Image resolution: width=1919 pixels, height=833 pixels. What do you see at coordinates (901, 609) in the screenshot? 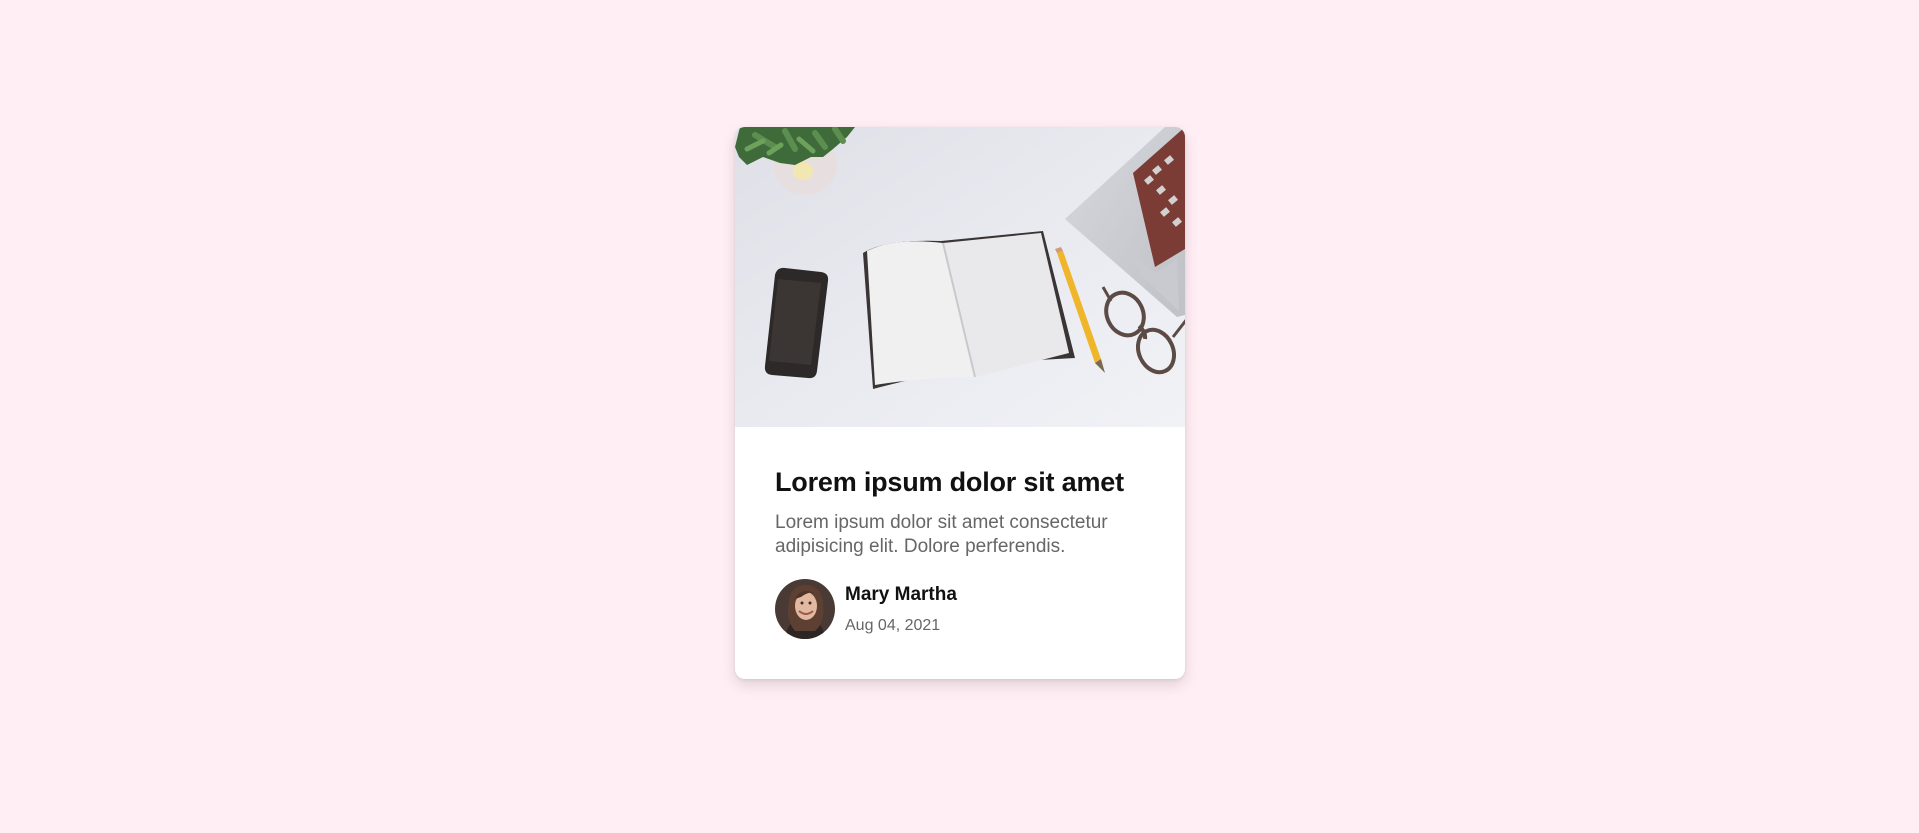
I see `author-info: Mary Martha Aug 04, 2021` at bounding box center [901, 609].